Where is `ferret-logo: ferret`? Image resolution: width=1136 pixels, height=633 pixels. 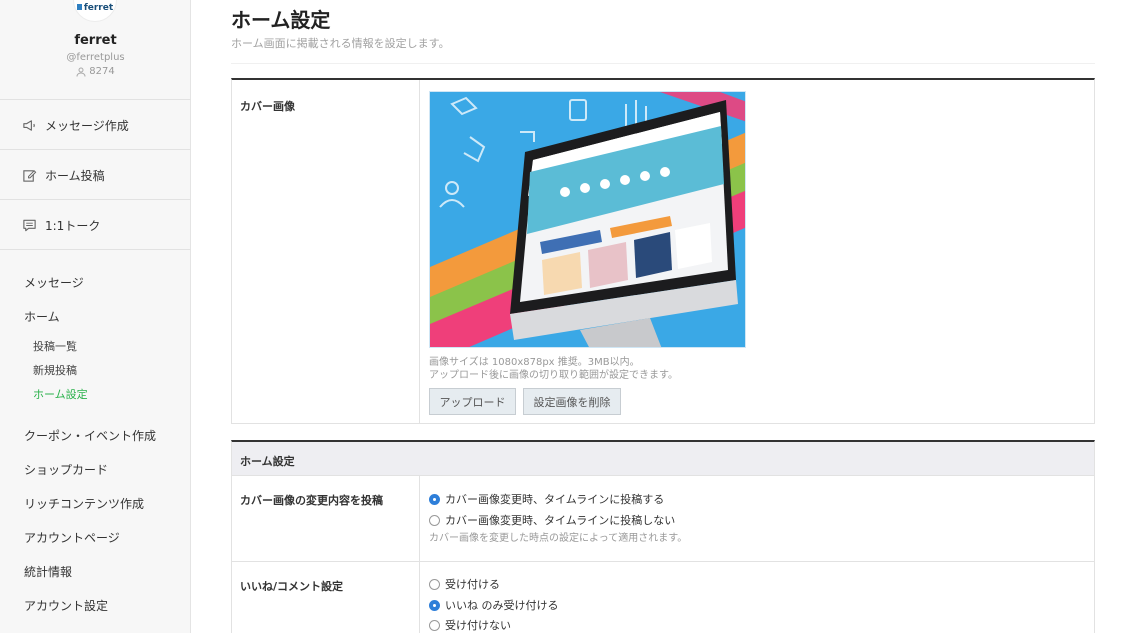
ferret-logo: ferret is located at coordinates (94, 8).